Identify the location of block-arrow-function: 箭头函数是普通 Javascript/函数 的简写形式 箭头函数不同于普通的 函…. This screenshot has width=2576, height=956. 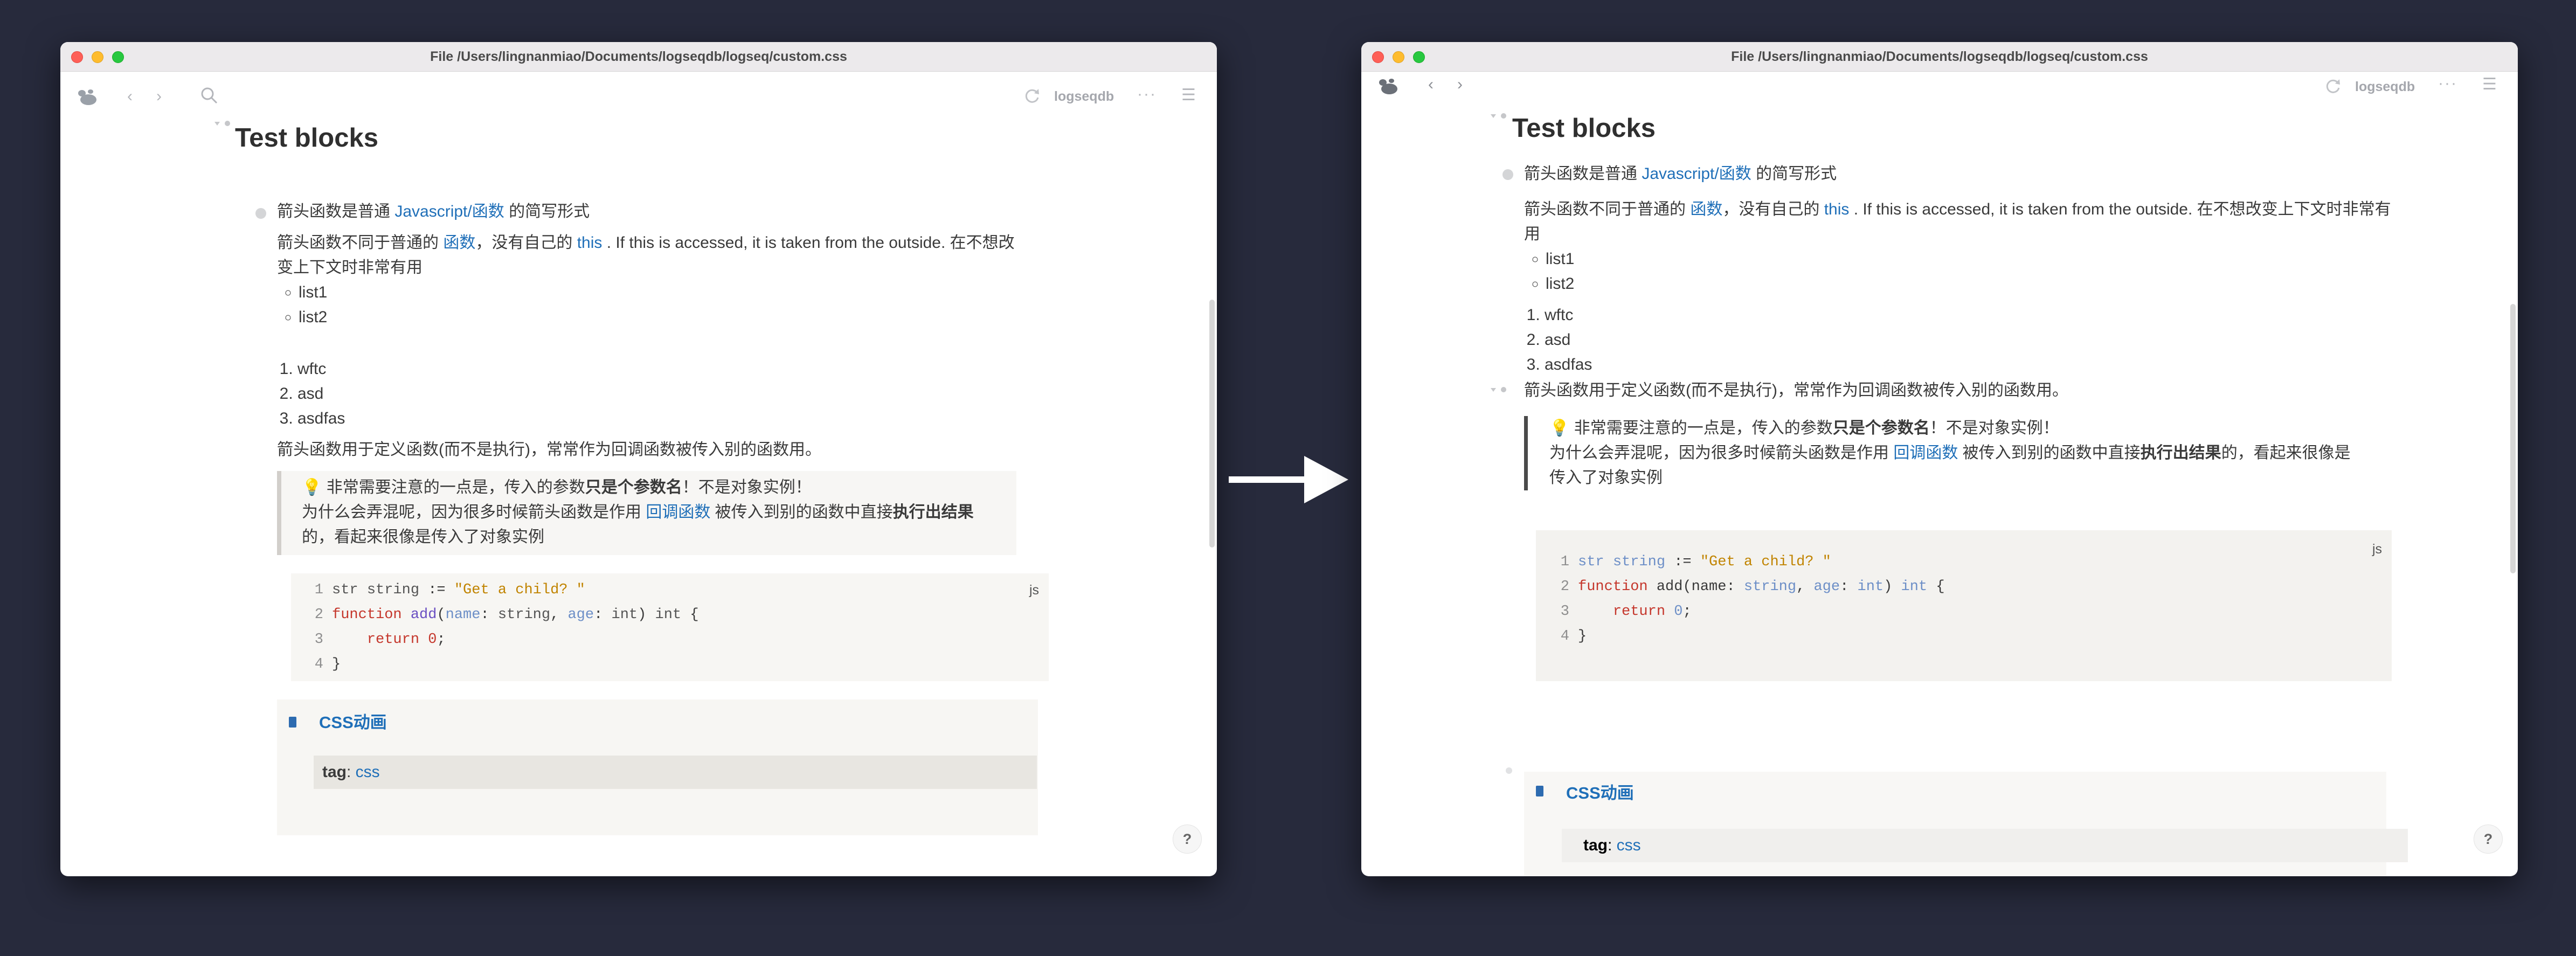
(1961, 269).